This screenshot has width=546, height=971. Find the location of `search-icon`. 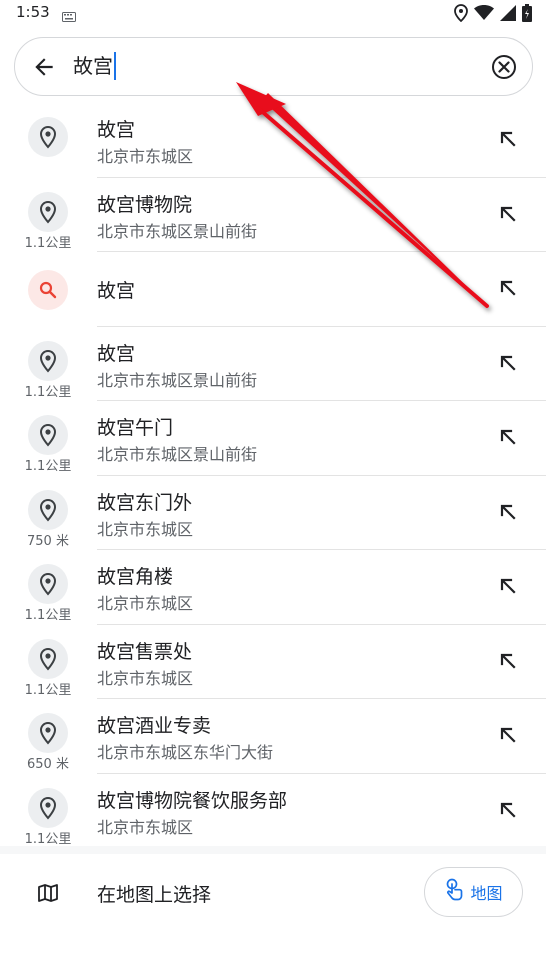

search-icon is located at coordinates (48, 290).